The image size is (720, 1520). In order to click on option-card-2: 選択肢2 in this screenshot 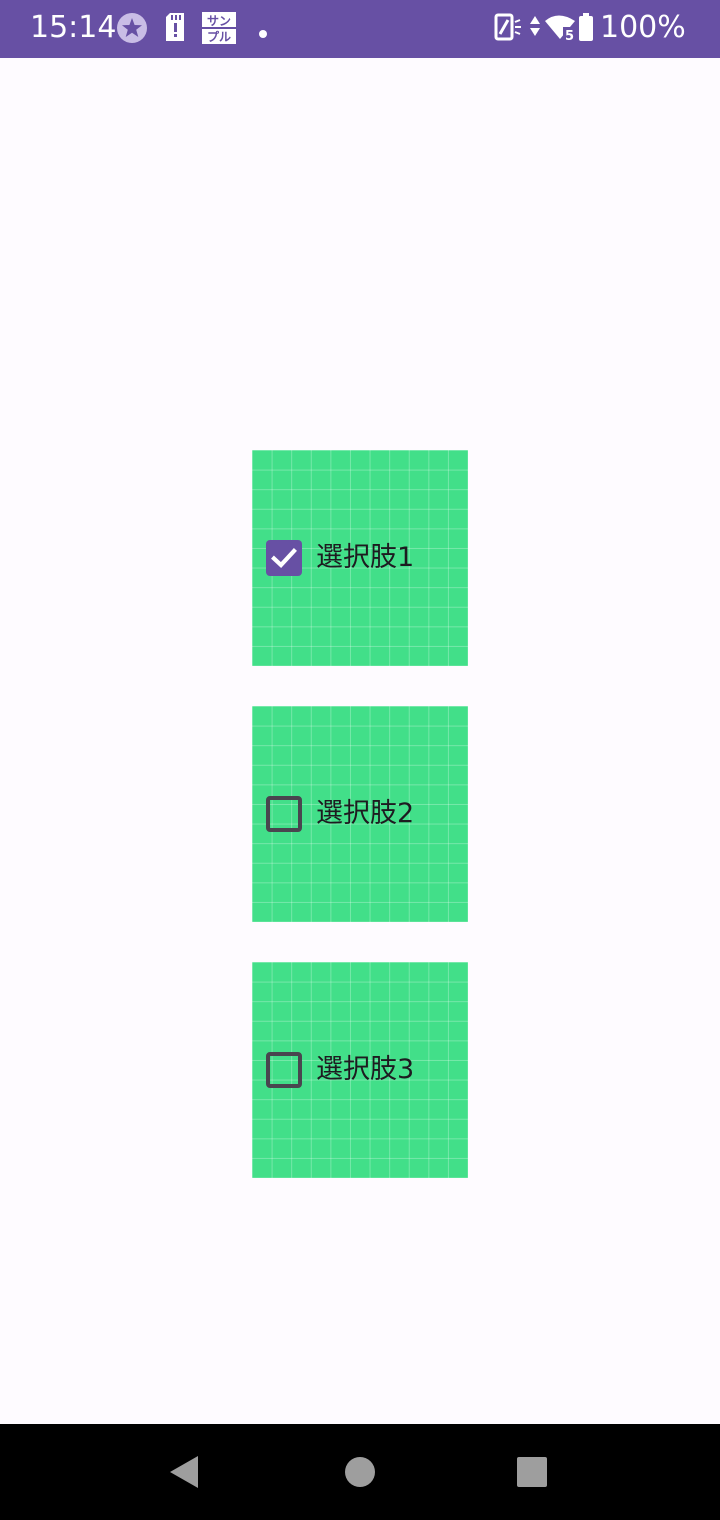, I will do `click(360, 814)`.